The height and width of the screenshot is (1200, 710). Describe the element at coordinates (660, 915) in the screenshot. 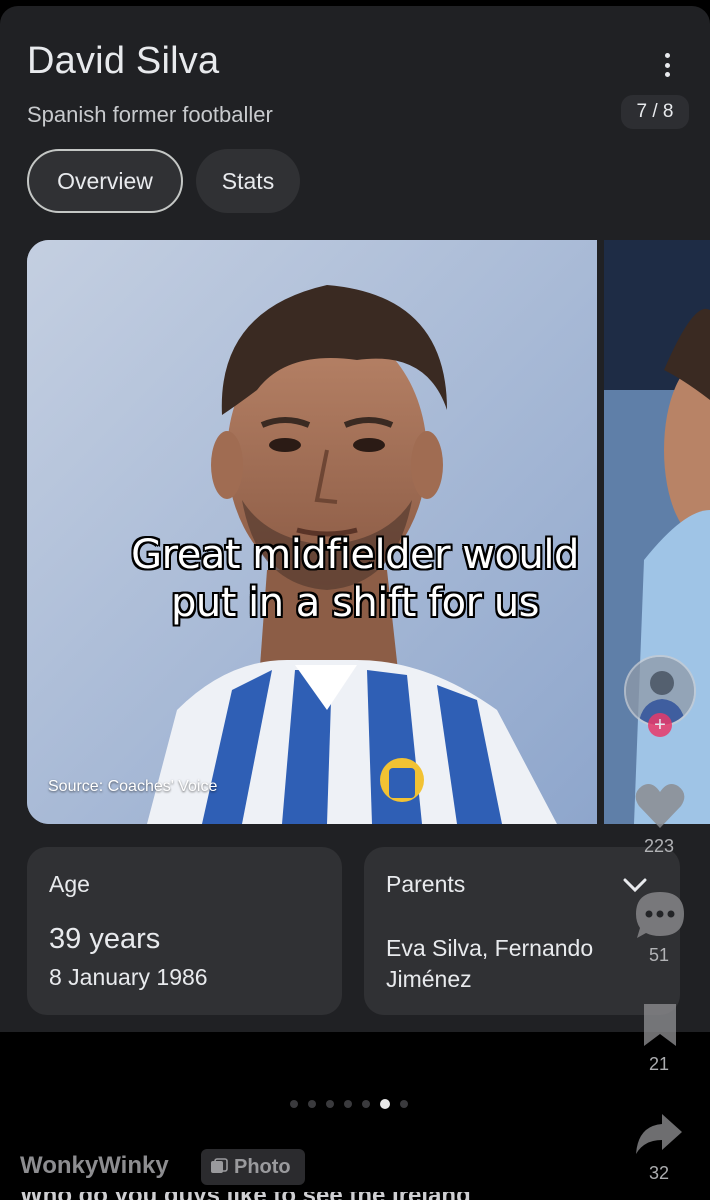

I see `comment-icon` at that location.